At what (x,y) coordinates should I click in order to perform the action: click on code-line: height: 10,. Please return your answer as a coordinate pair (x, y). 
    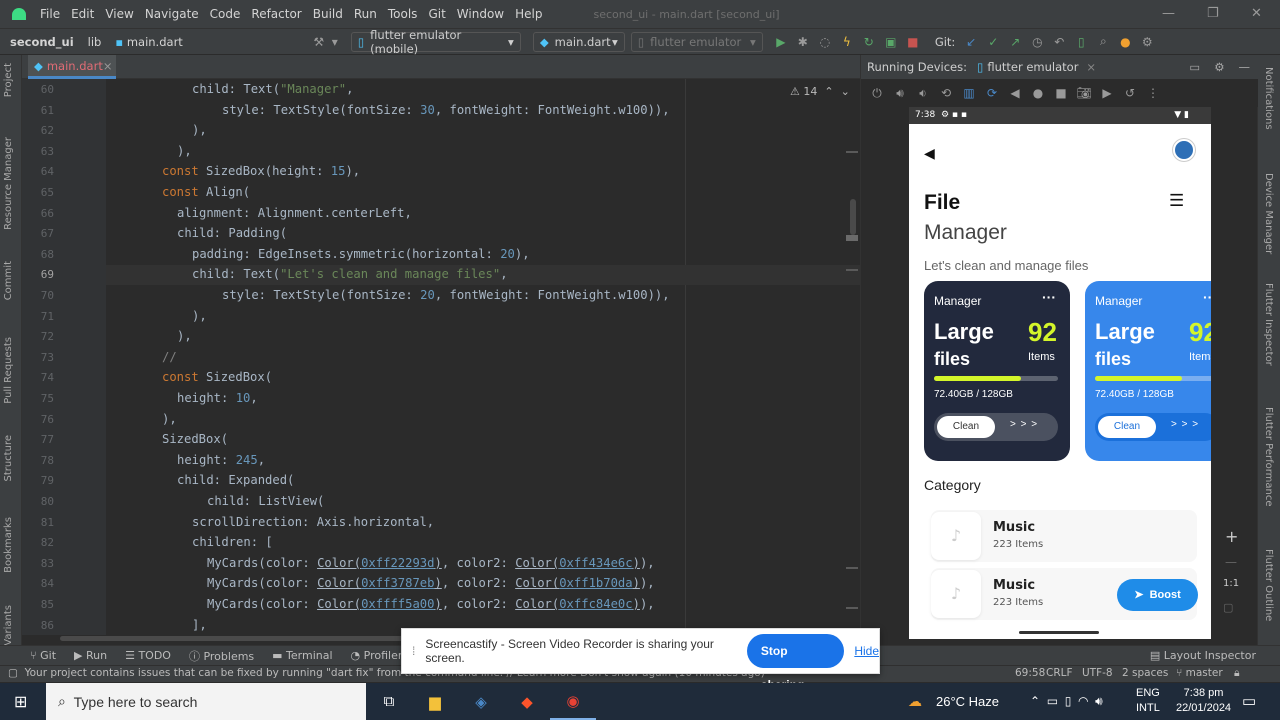
    Looking at the image, I should click on (217, 398).